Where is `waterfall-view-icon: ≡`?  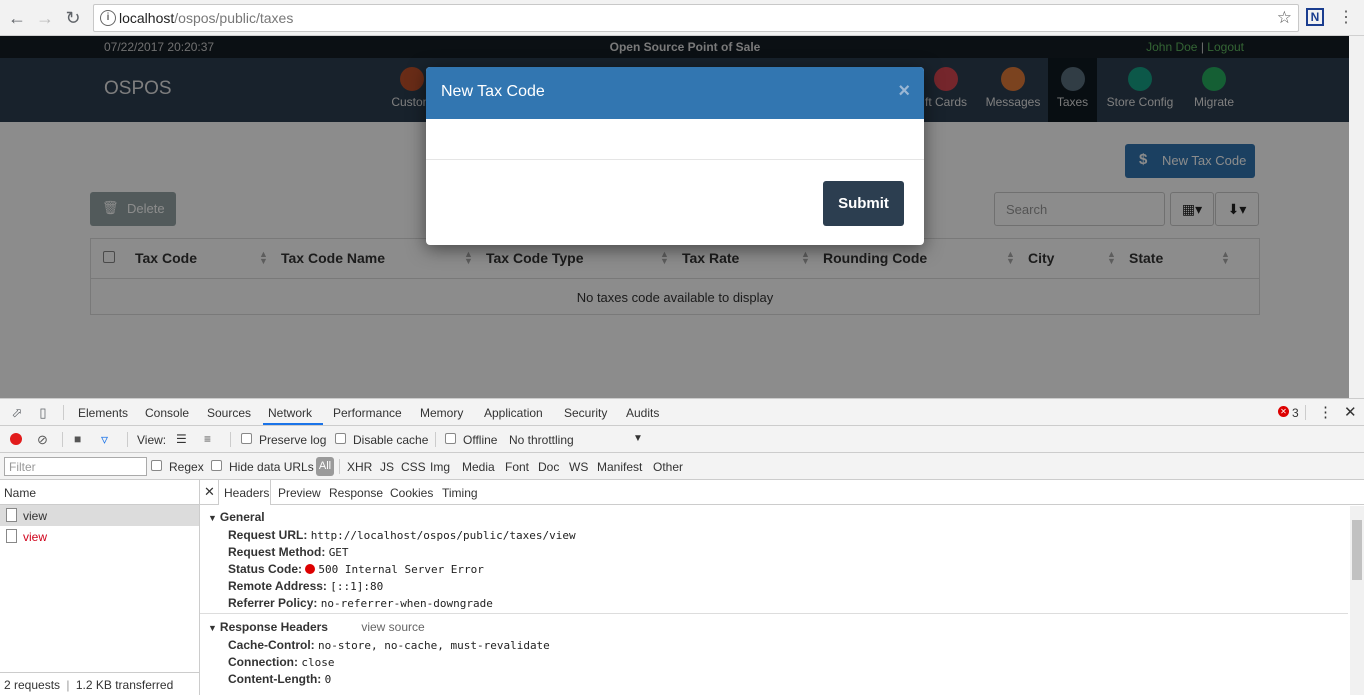 waterfall-view-icon: ≡ is located at coordinates (207, 439).